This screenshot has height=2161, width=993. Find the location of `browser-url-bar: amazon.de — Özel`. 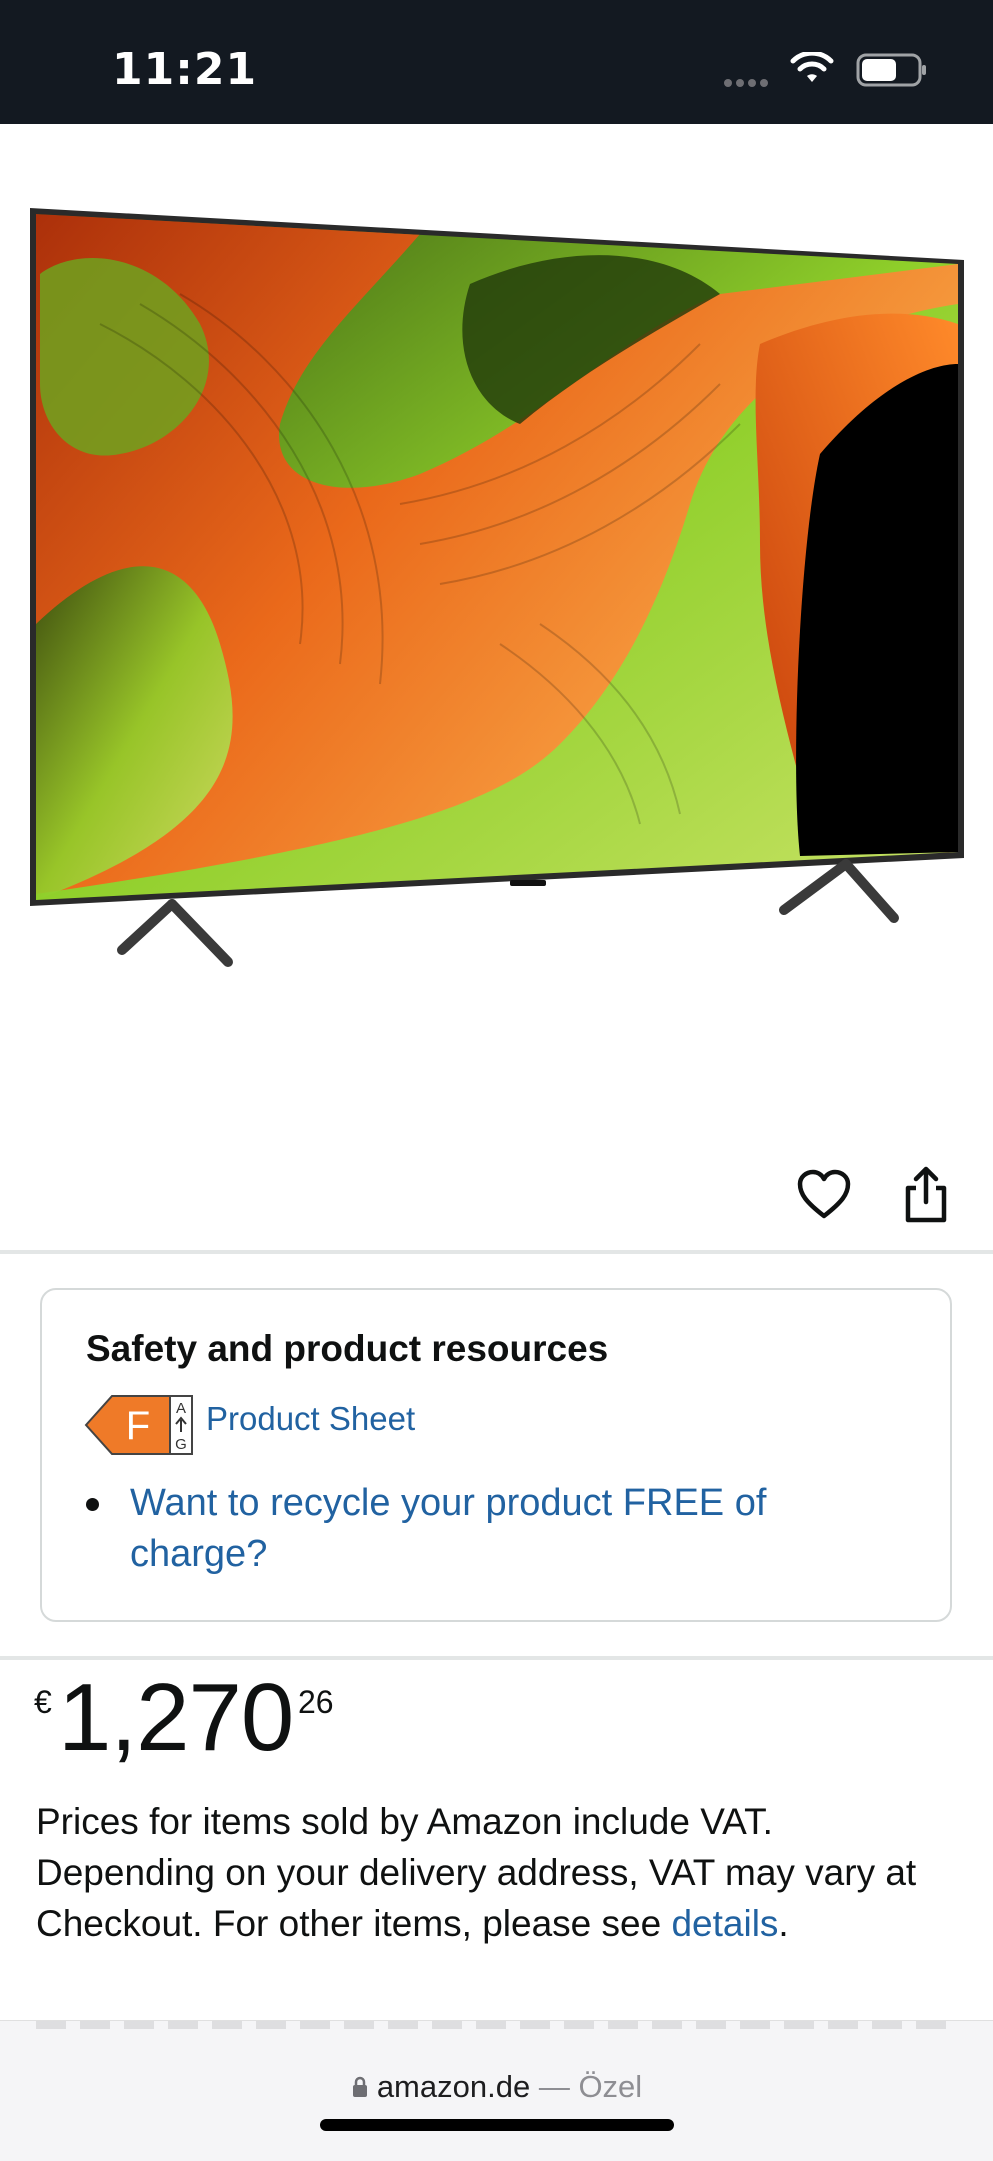

browser-url-bar: amazon.de — Özel is located at coordinates (496, 2090).